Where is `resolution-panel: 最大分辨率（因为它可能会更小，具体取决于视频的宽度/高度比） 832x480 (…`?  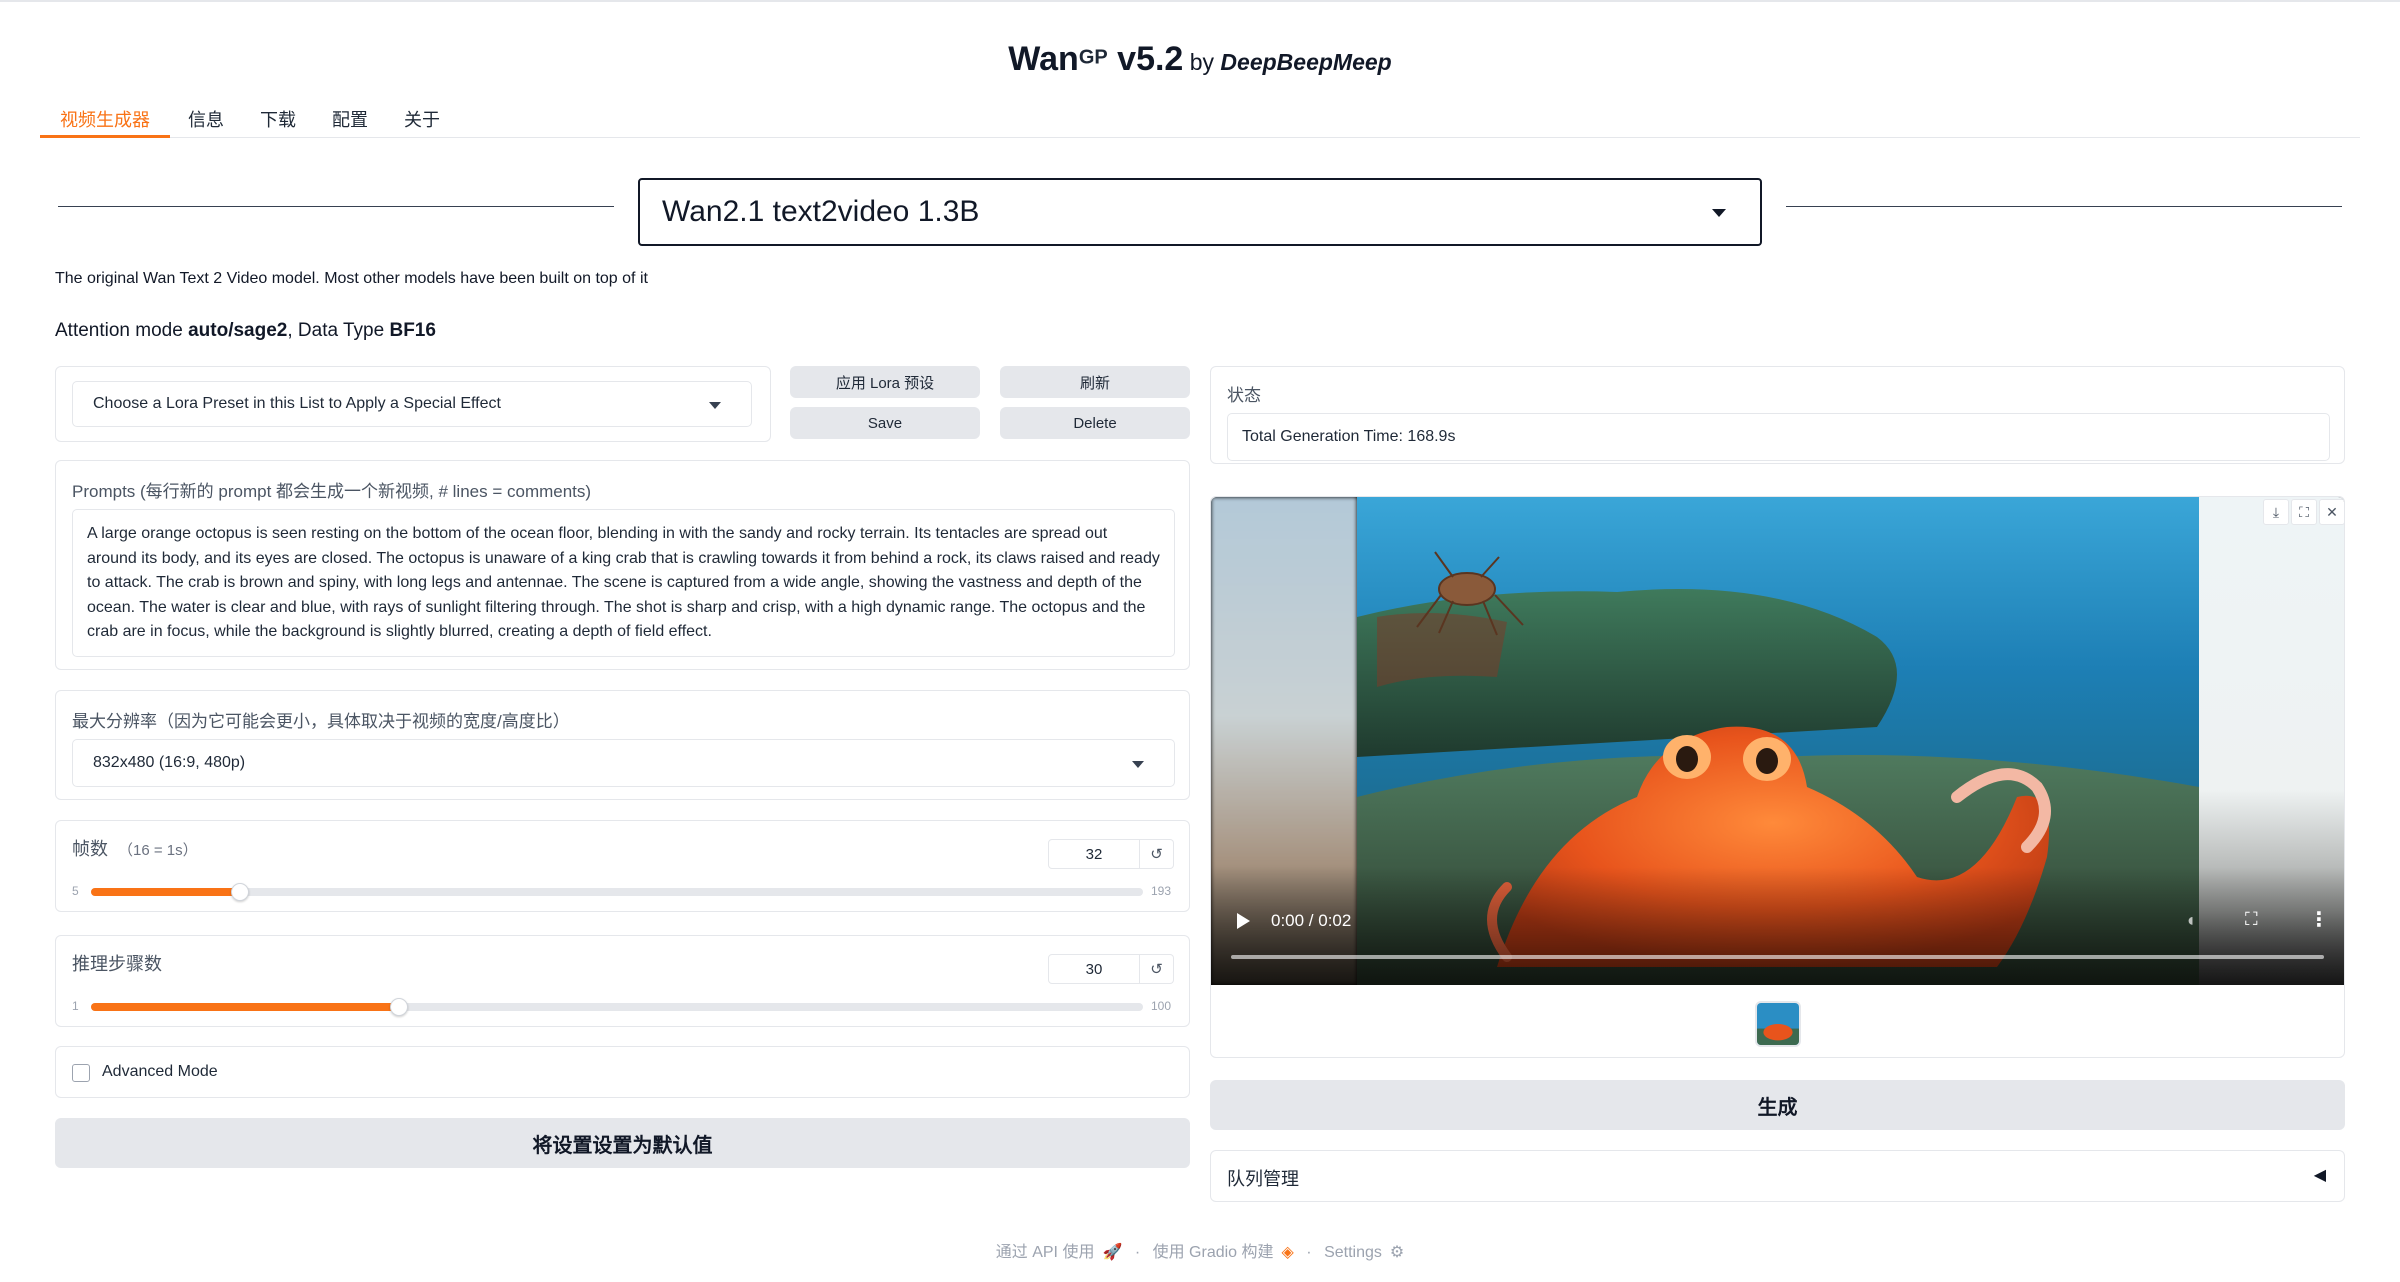 resolution-panel: 最大分辨率（因为它可能会更小，具体取决于视频的宽度/高度比） 832x480 (… is located at coordinates (622, 745).